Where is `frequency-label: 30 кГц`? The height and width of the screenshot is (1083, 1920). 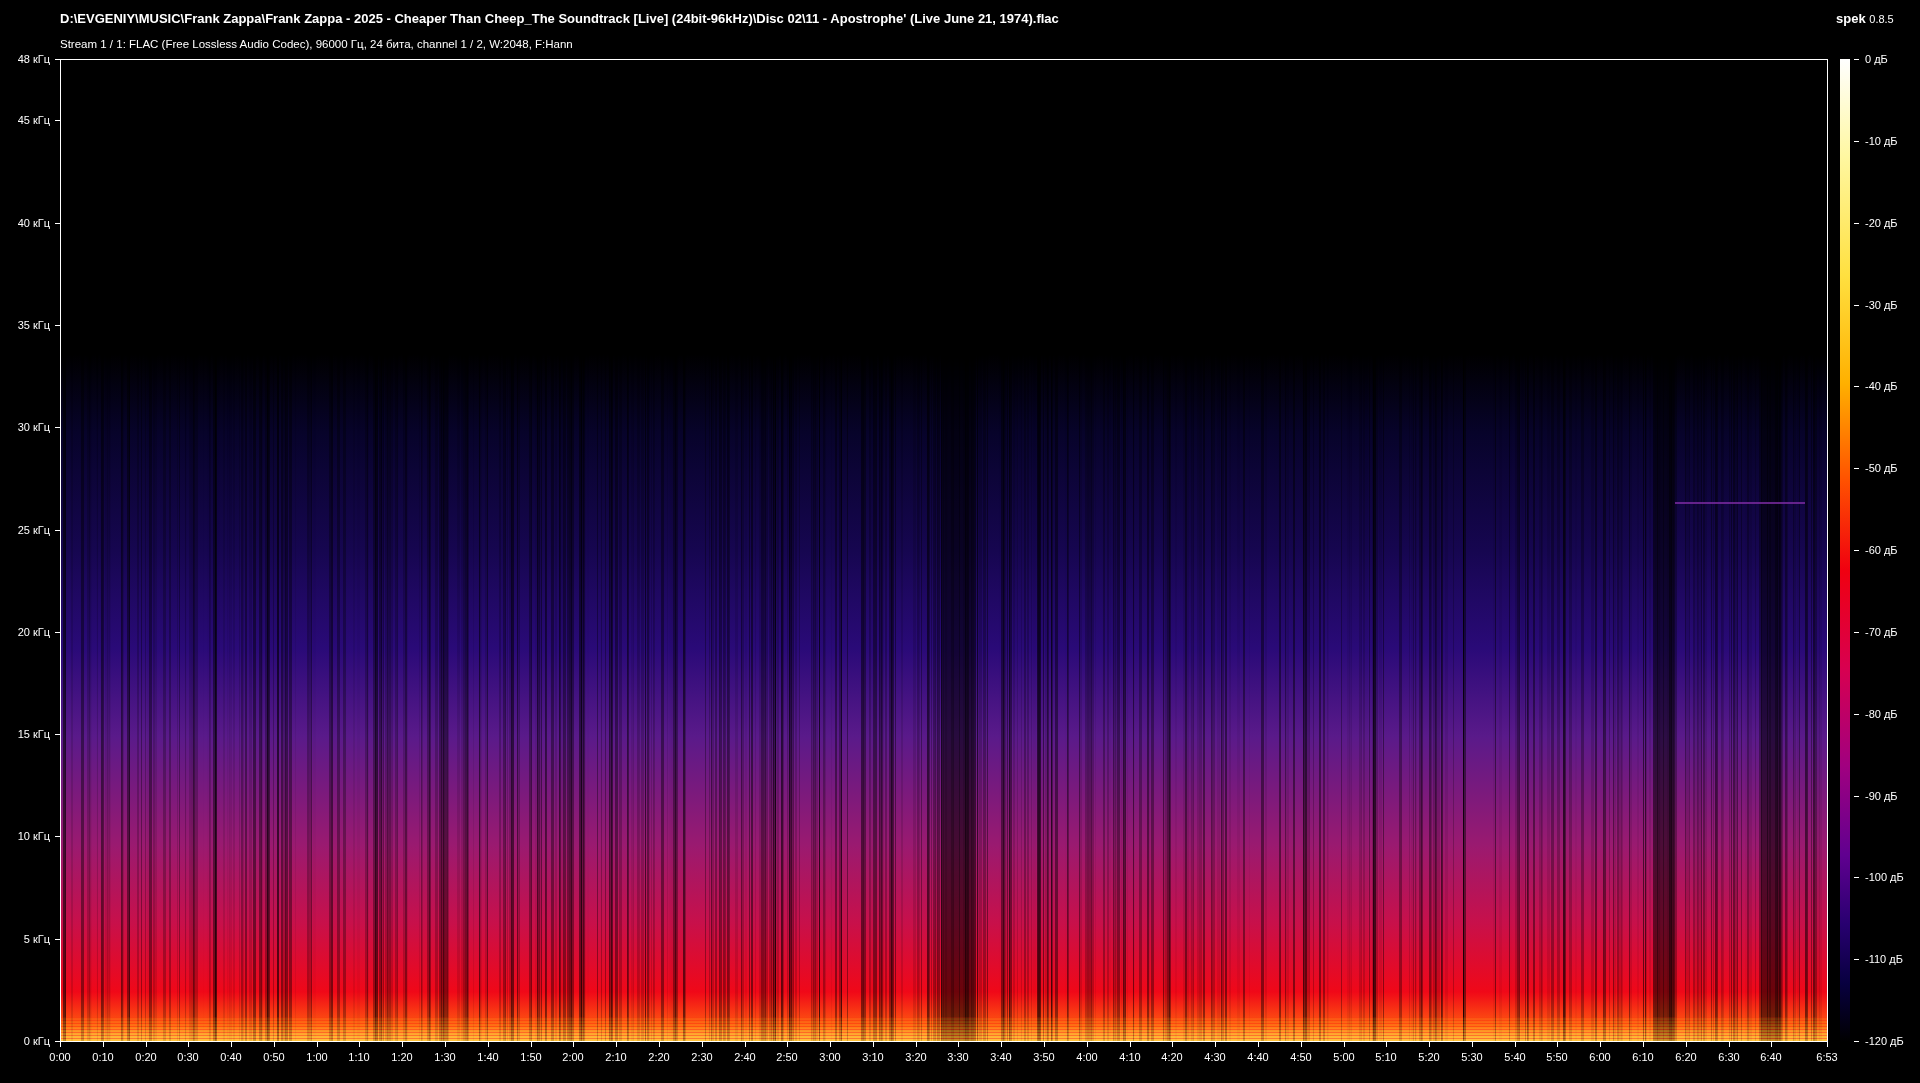
frequency-label: 30 кГц is located at coordinates (33, 427).